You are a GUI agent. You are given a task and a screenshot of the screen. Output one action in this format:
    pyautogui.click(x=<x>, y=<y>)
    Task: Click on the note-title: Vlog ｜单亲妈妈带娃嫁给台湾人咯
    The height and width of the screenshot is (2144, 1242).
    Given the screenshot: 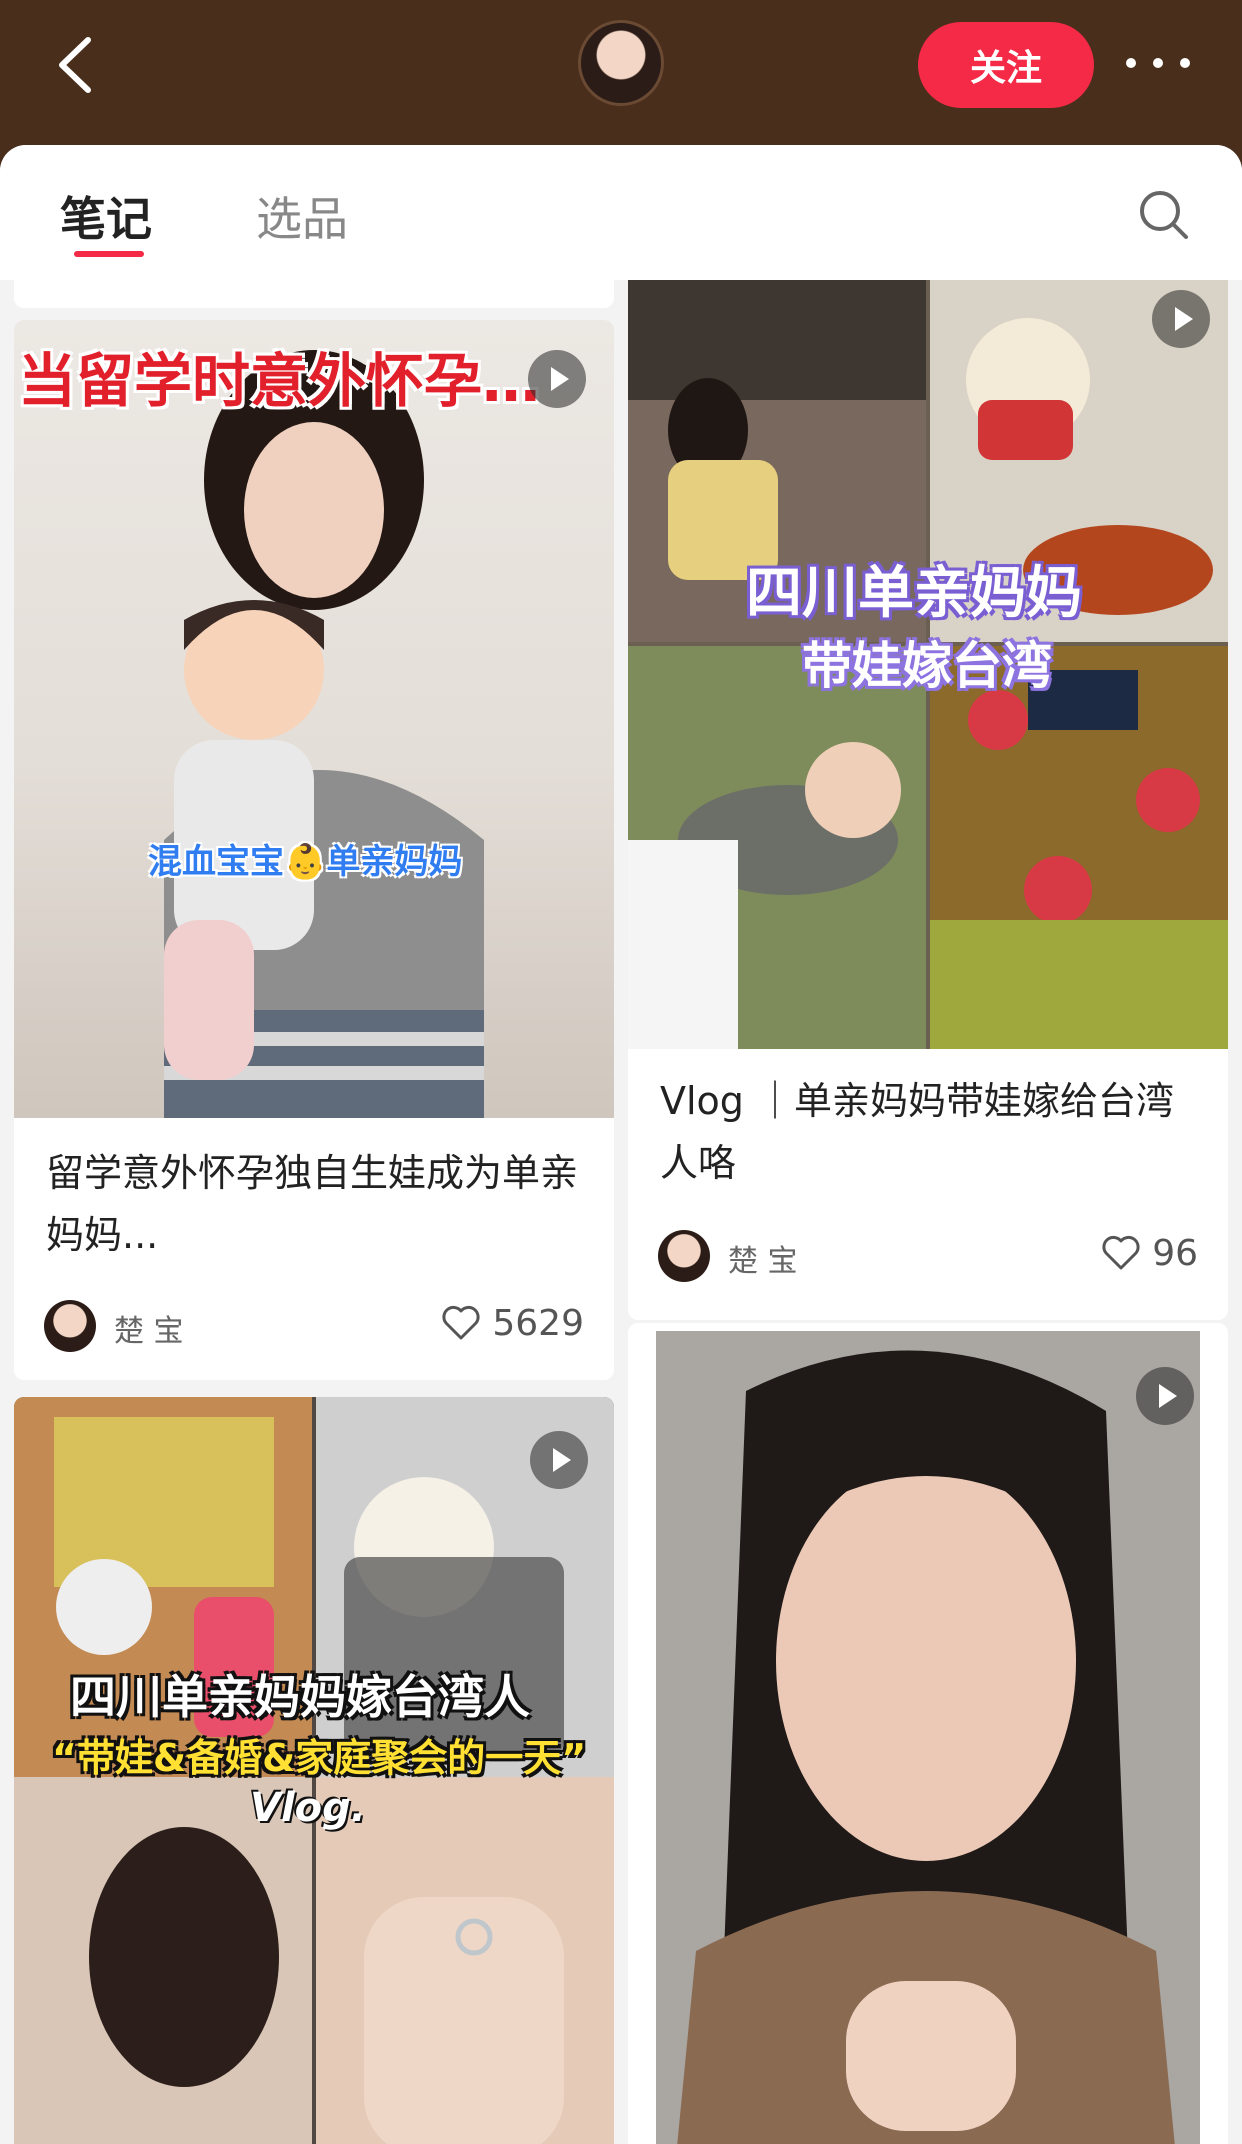 What is the action you would take?
    pyautogui.click(x=917, y=1132)
    